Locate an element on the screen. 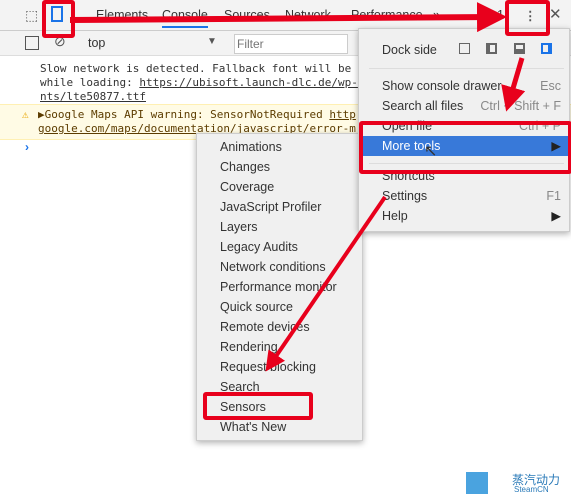  mouse-cursor-icon: ↖ is located at coordinates (431, 151).